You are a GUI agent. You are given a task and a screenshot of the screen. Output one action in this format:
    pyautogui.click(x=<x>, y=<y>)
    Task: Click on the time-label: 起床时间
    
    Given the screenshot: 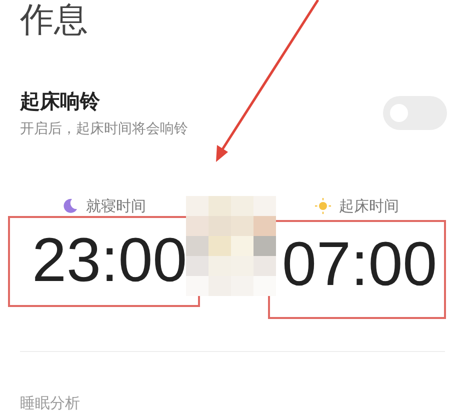 What is the action you would take?
    pyautogui.click(x=369, y=206)
    